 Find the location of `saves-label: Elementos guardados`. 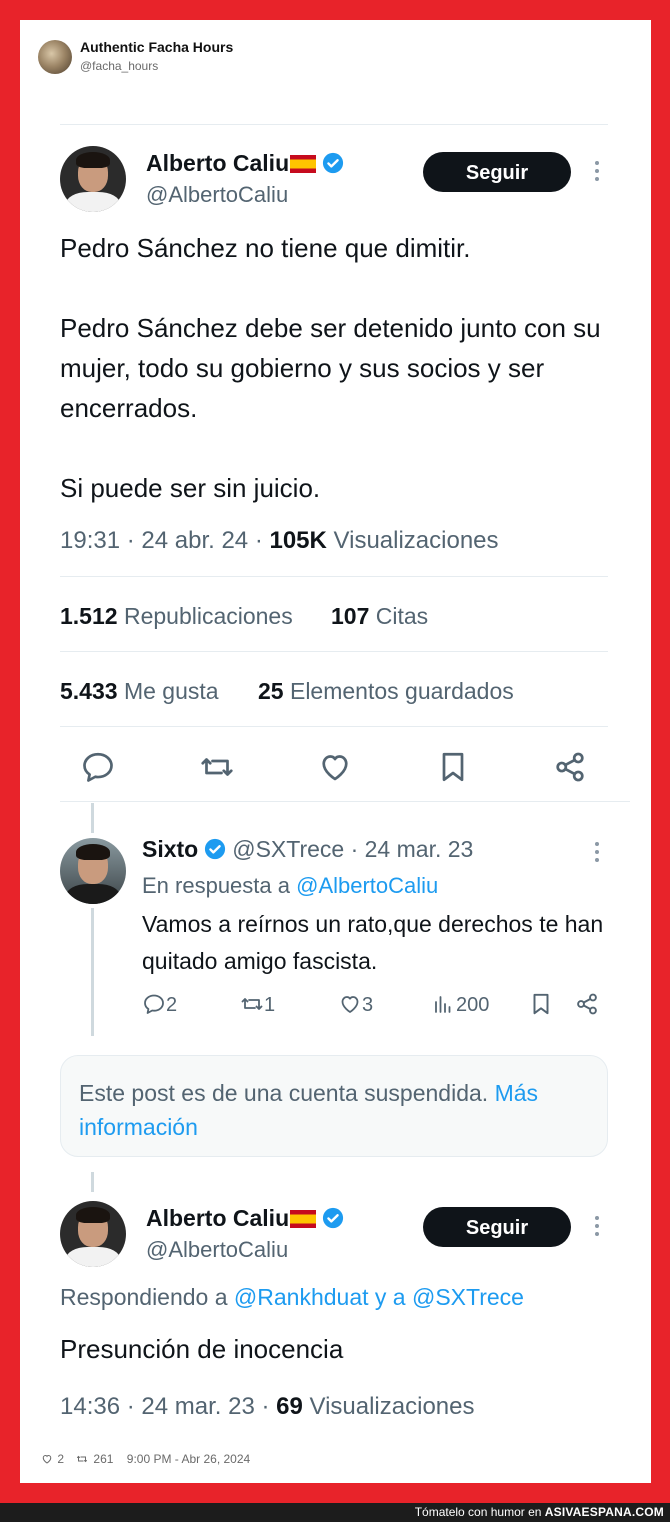

saves-label: Elementos guardados is located at coordinates (401, 691).